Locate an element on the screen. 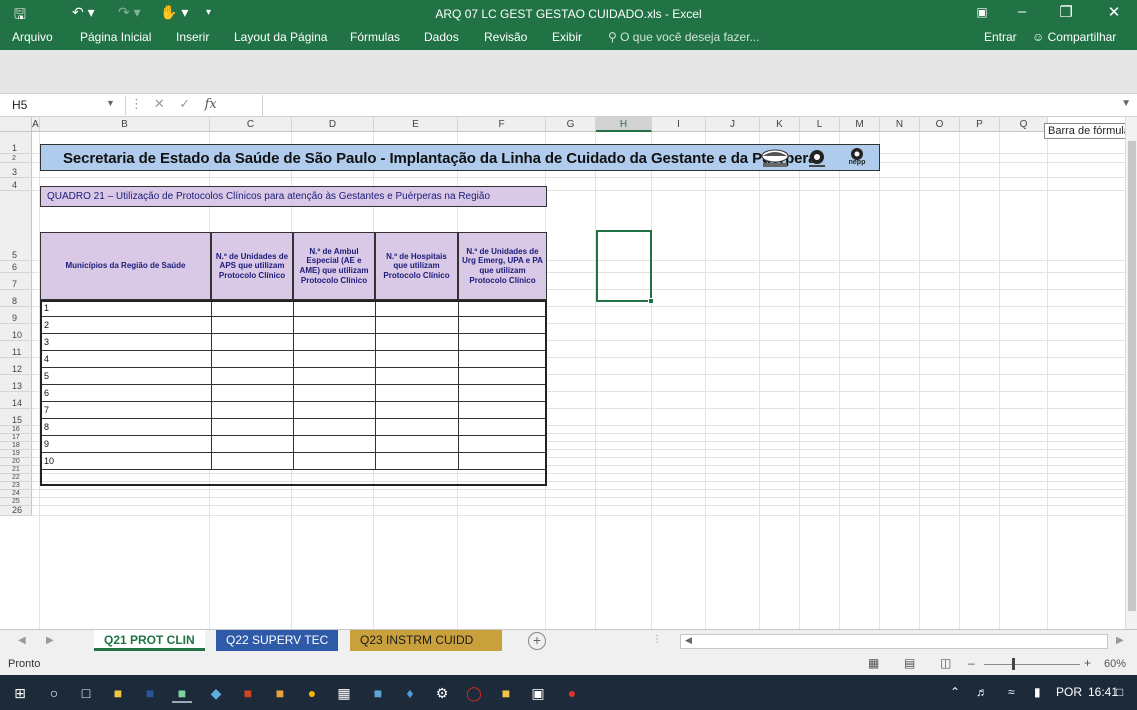  vertical-scrollbar is located at coordinates (1131, 373).